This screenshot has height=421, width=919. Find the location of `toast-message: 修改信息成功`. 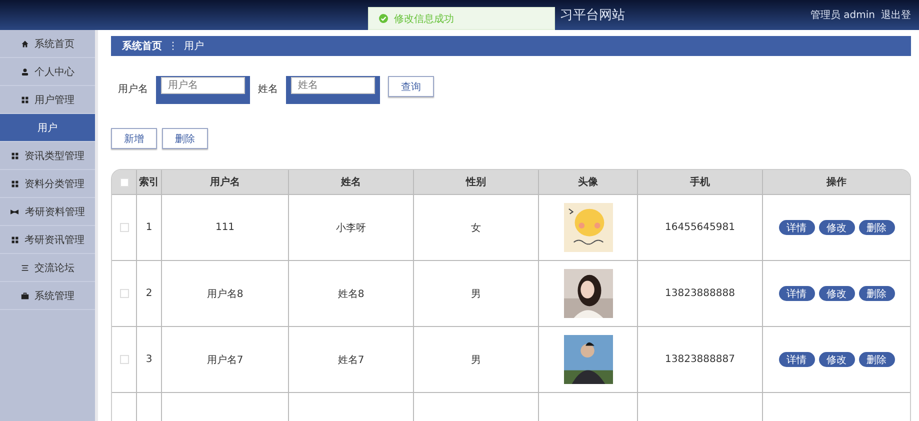

toast-message: 修改信息成功 is located at coordinates (424, 19).